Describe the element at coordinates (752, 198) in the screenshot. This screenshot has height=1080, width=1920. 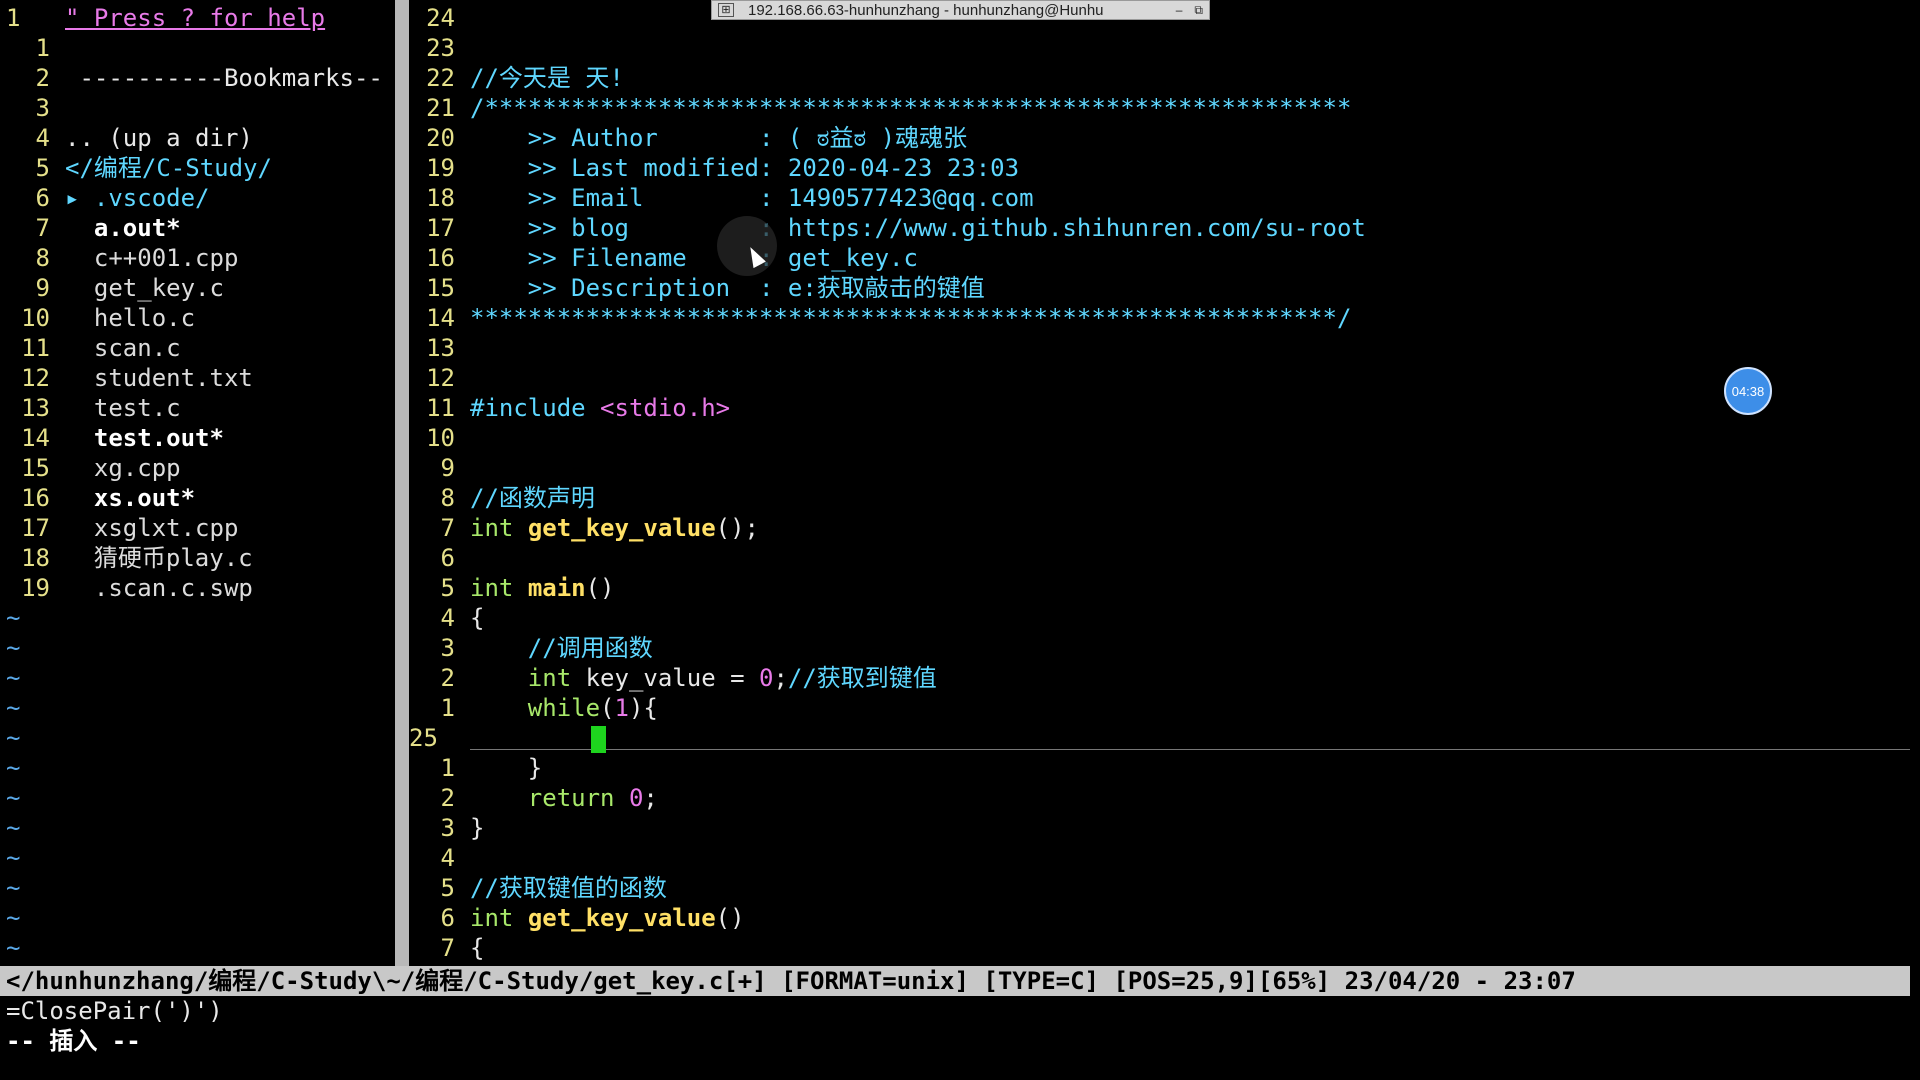
I see `code-line: >> Email : 1490577423@qq.com` at that location.